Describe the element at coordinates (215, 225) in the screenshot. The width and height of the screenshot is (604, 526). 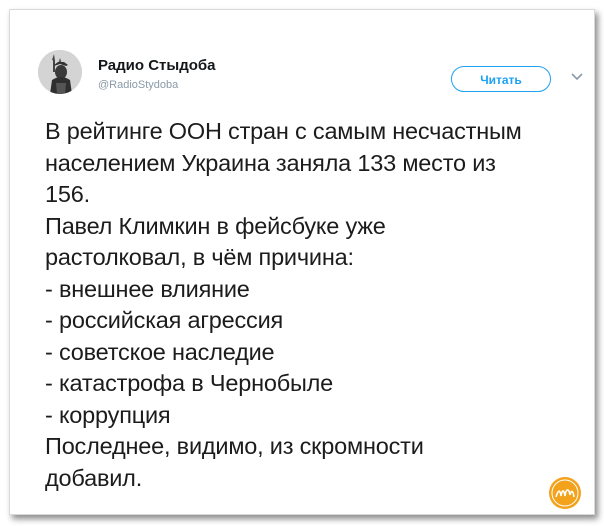
I see `tweet-line: Павел Климкин в фейсбуке уже` at that location.